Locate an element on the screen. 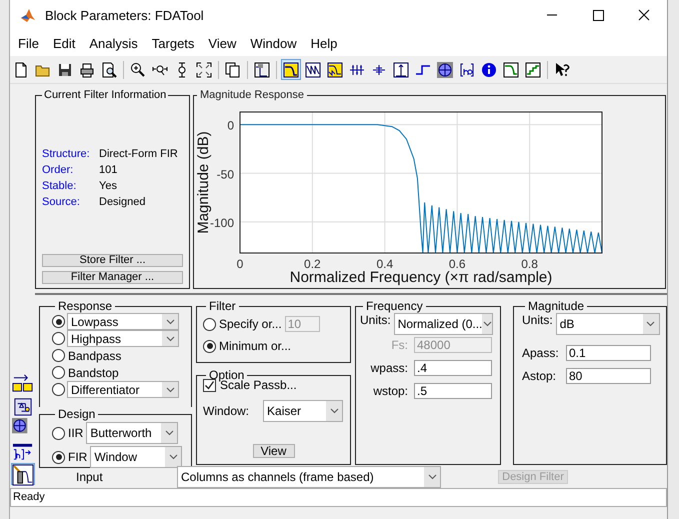 Image resolution: width=679 pixels, height=519 pixels. axis-tick-label: 0.8 is located at coordinates (529, 264).